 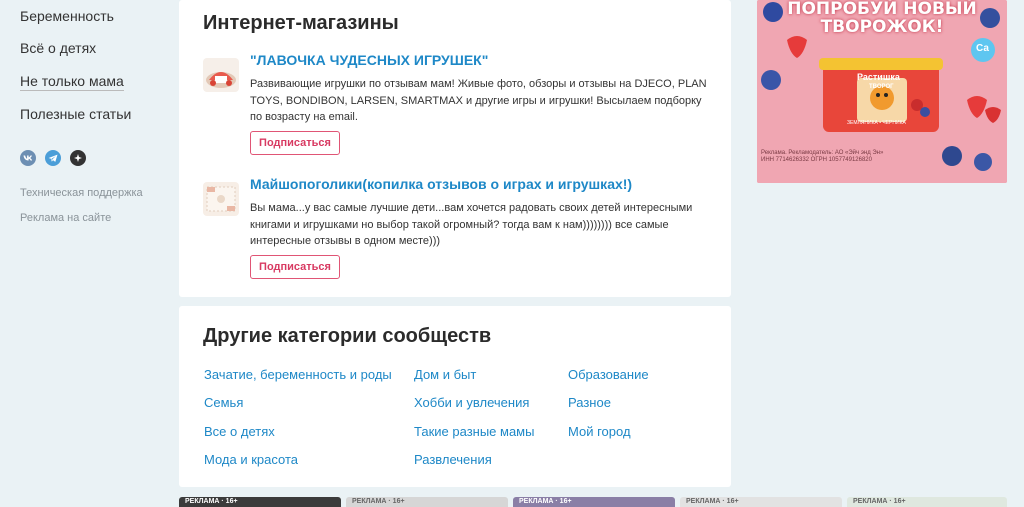 I want to click on ad-product: ТВОРОГ, so click(x=881, y=87).